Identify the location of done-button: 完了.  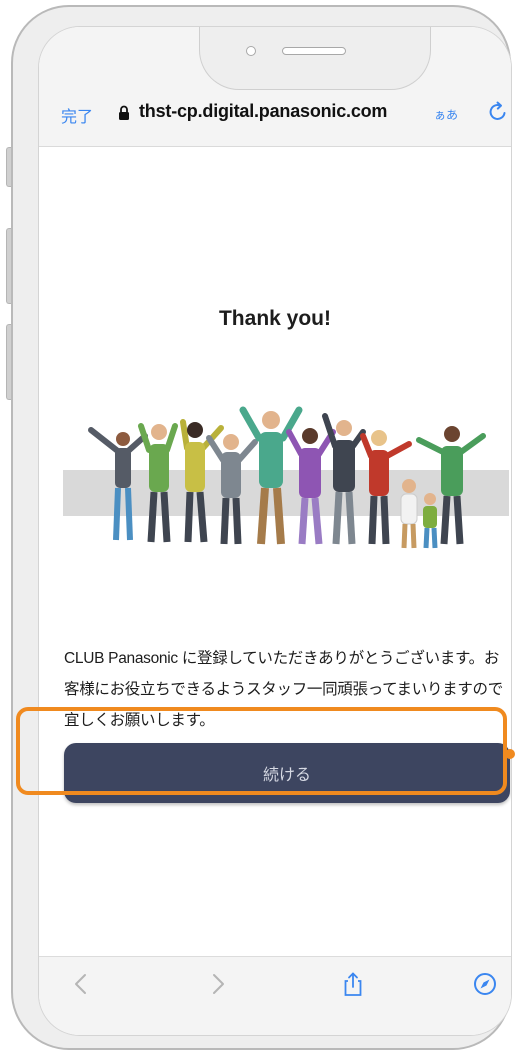
(77, 115).